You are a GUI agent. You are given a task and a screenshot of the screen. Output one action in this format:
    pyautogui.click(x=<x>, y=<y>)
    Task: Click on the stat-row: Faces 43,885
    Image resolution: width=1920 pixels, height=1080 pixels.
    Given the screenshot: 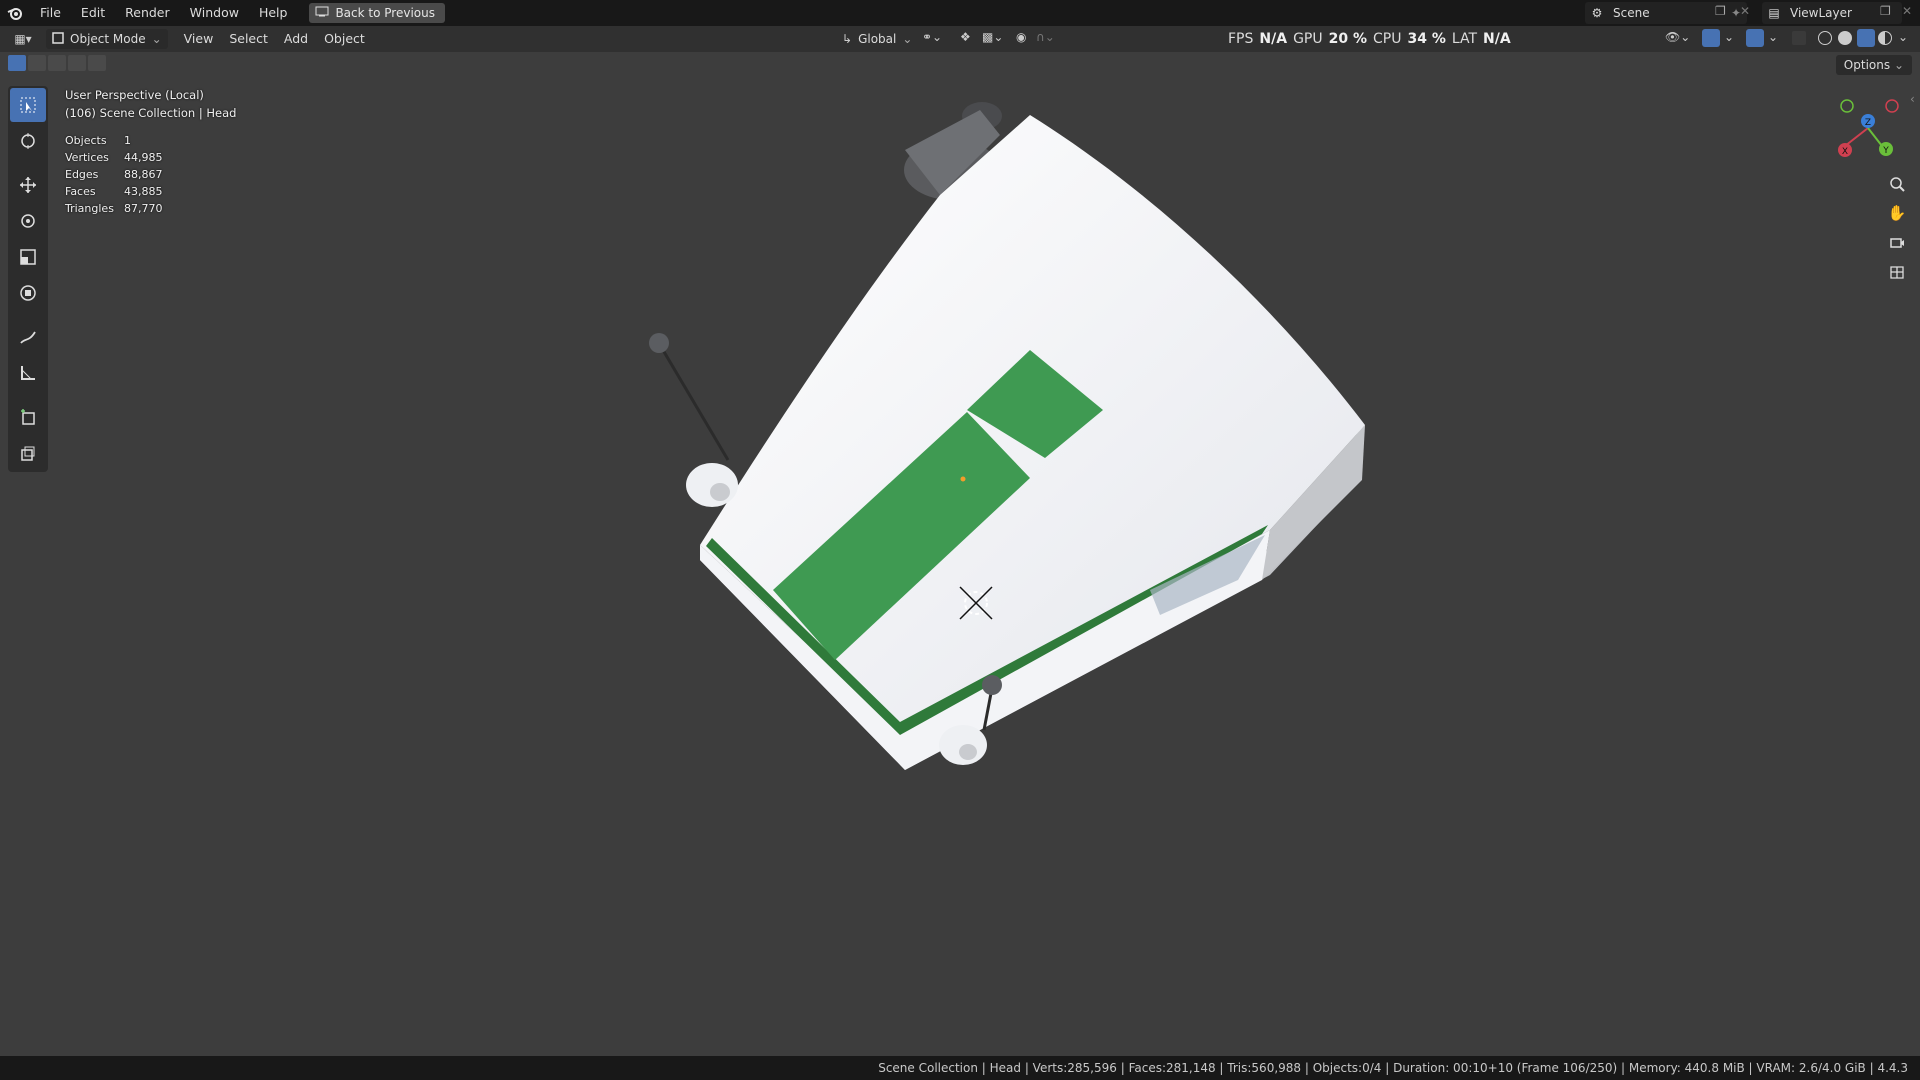 What is the action you would take?
    pyautogui.click(x=114, y=191)
    